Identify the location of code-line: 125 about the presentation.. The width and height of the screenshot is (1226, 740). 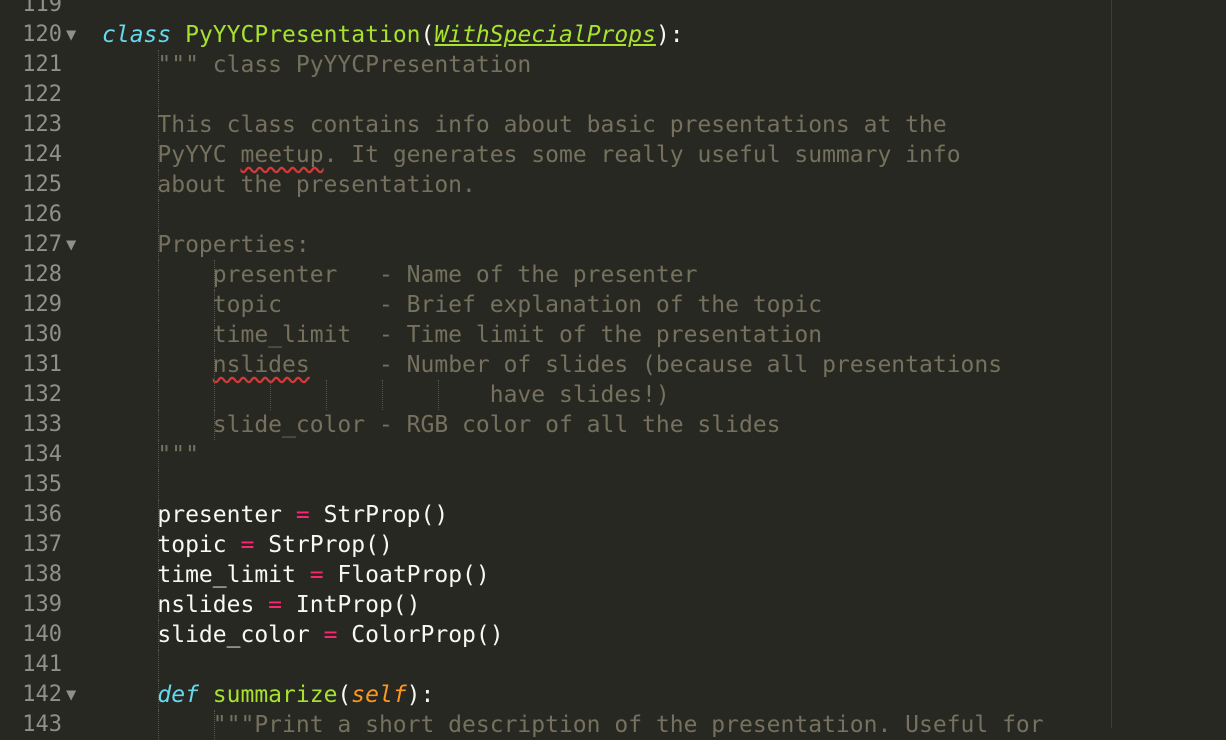
(613, 185).